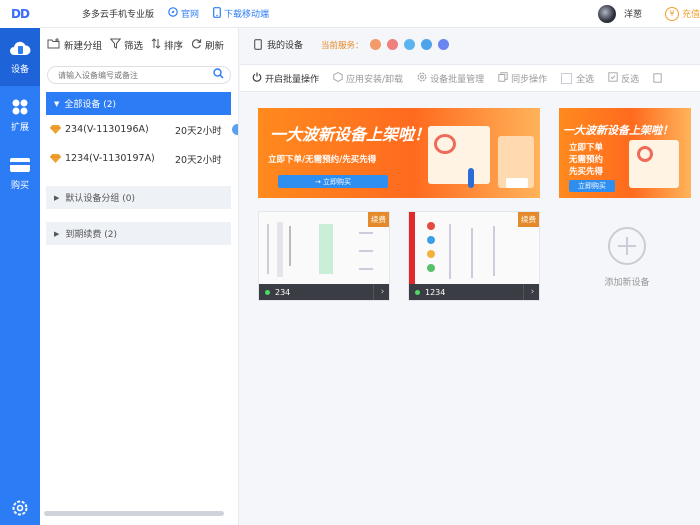 The height and width of the screenshot is (525, 700). What do you see at coordinates (139, 158) in the screenshot?
I see `device-item: 1234(V-1130197A) 20天2小时` at bounding box center [139, 158].